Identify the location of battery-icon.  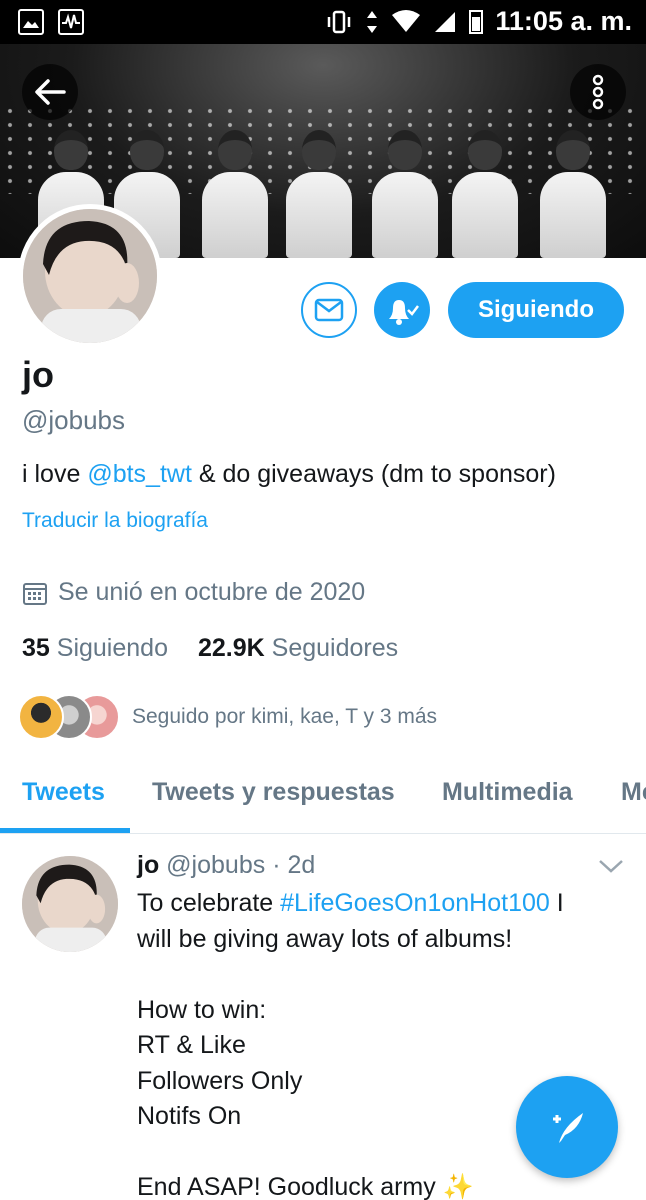
(476, 21).